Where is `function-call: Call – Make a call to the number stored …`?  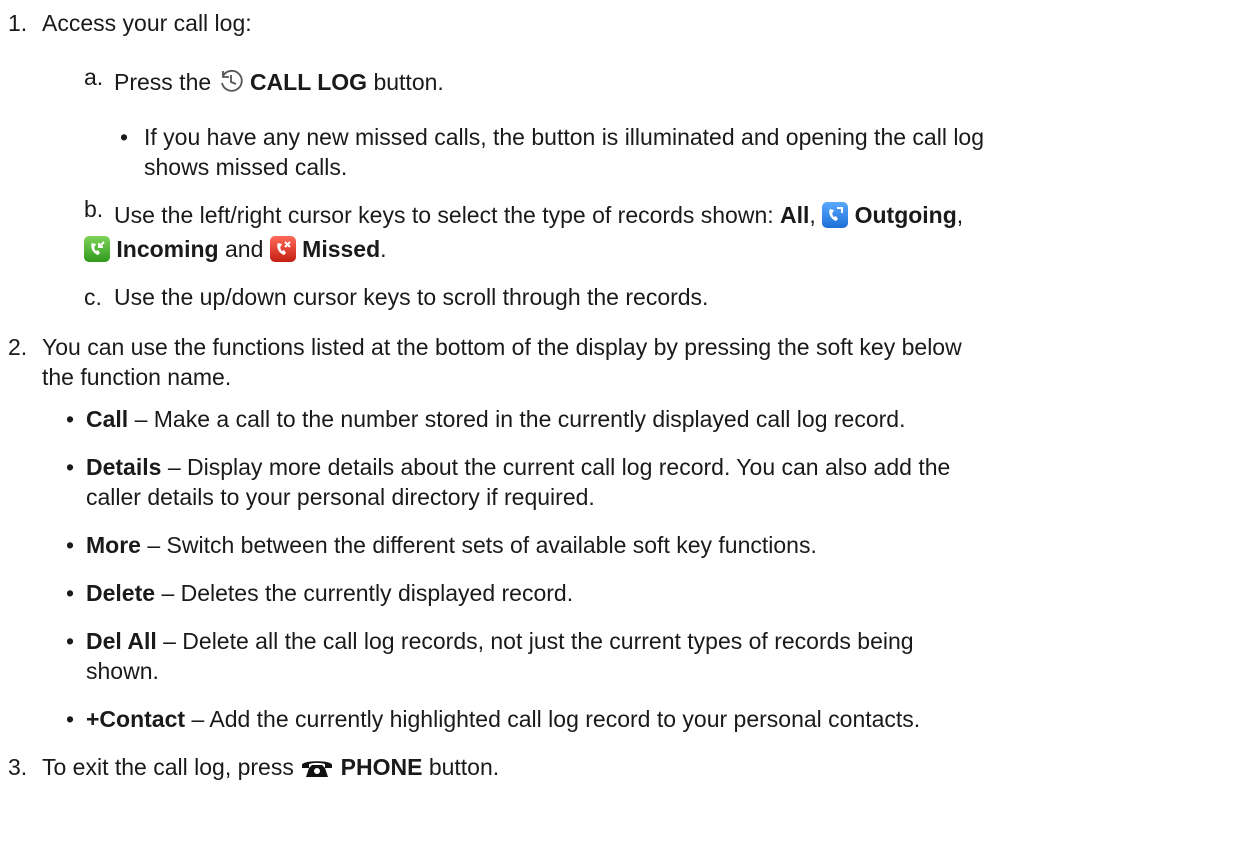
function-call: Call – Make a call to the number stored … is located at coordinates (496, 419).